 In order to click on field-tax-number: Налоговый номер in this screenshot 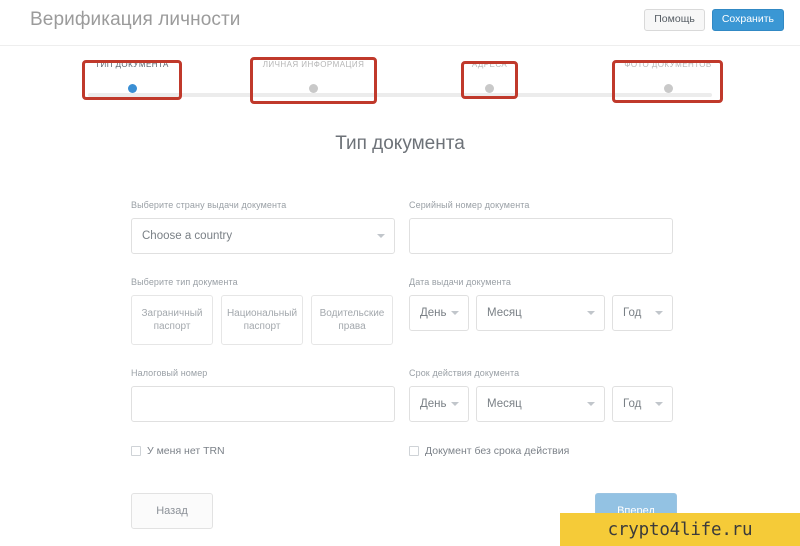, I will do `click(263, 395)`.